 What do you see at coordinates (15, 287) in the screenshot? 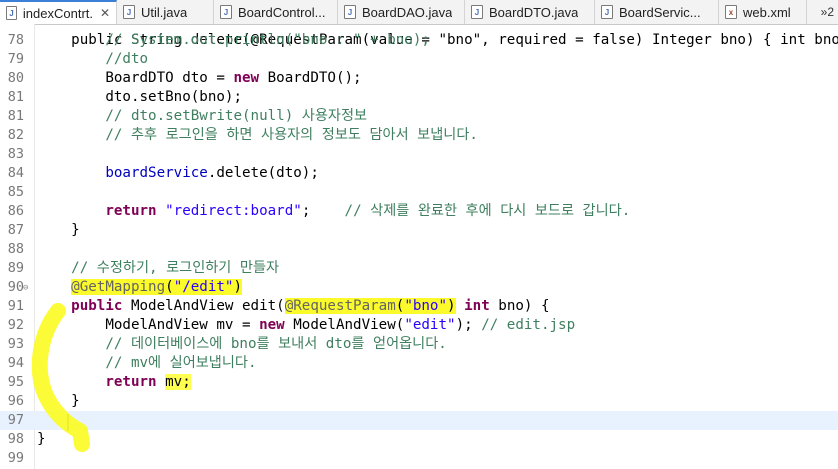
I see `line-number: 90` at bounding box center [15, 287].